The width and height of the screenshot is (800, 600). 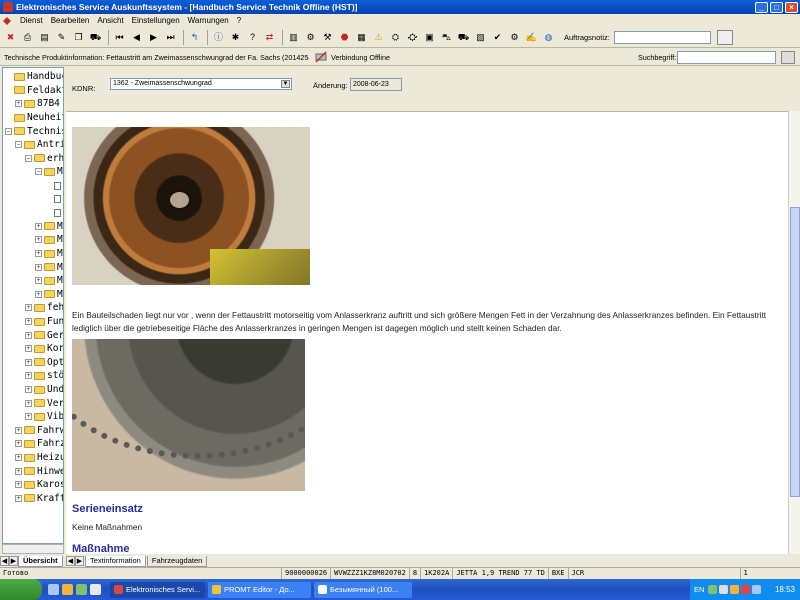 I want to click on document-icon: ▤, so click(x=44, y=37).